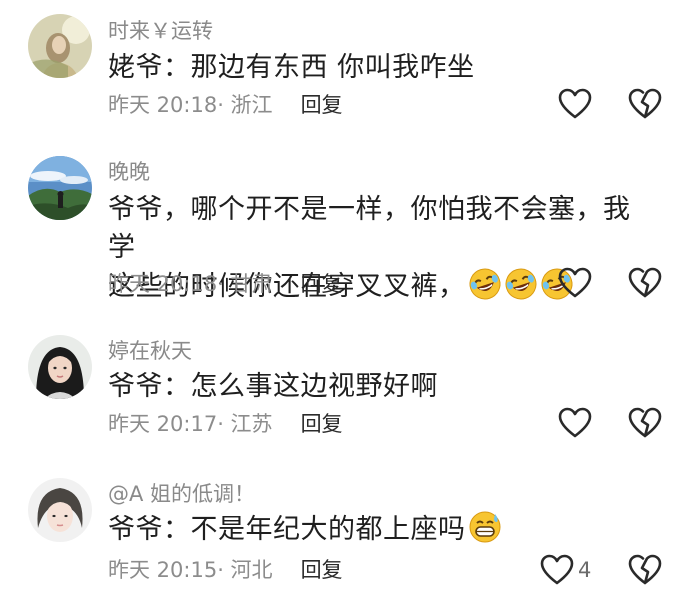 The height and width of the screenshot is (594, 690). I want to click on comment-meta: 昨天 20:15· 河北 回复, so click(225, 570).